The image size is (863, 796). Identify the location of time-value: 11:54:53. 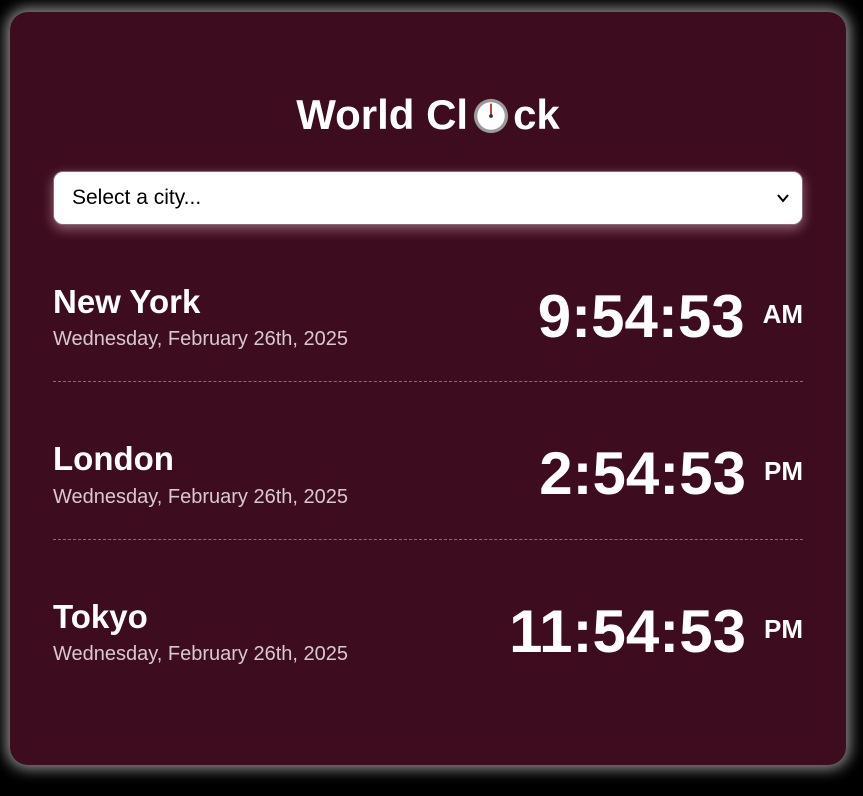
(627, 631).